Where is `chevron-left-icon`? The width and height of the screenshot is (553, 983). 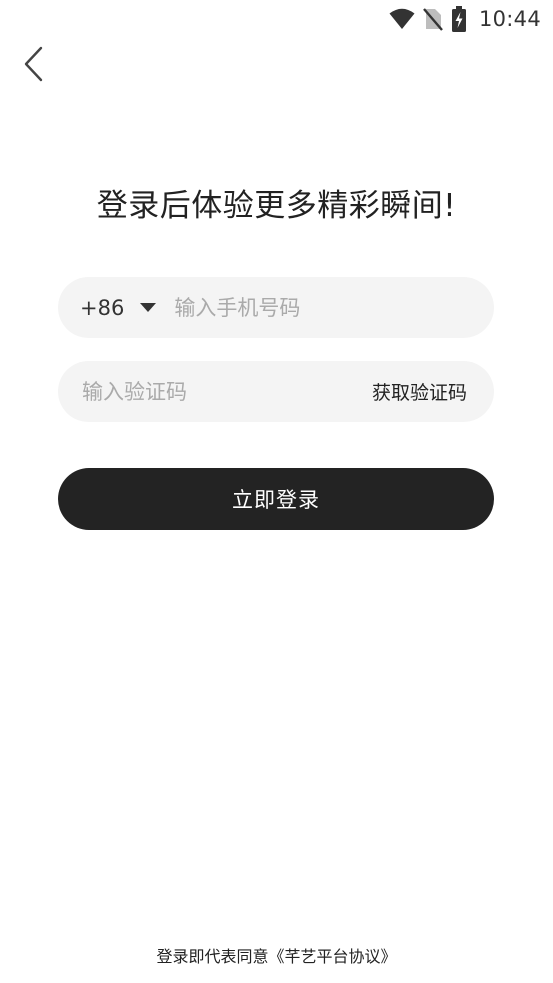
chevron-left-icon is located at coordinates (34, 66).